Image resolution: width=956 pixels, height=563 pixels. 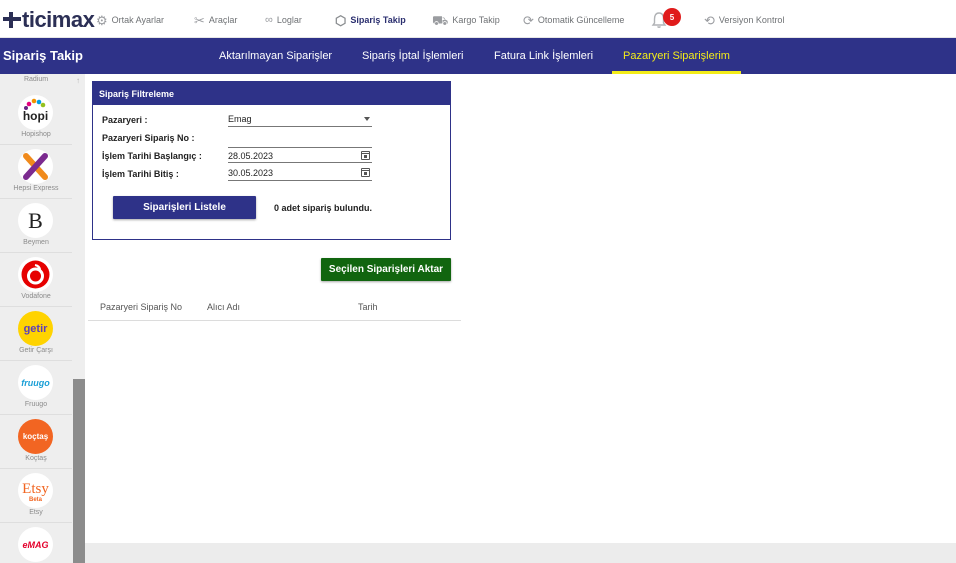 I want to click on topnav-loglar: ∞ Loglar, so click(x=283, y=20).